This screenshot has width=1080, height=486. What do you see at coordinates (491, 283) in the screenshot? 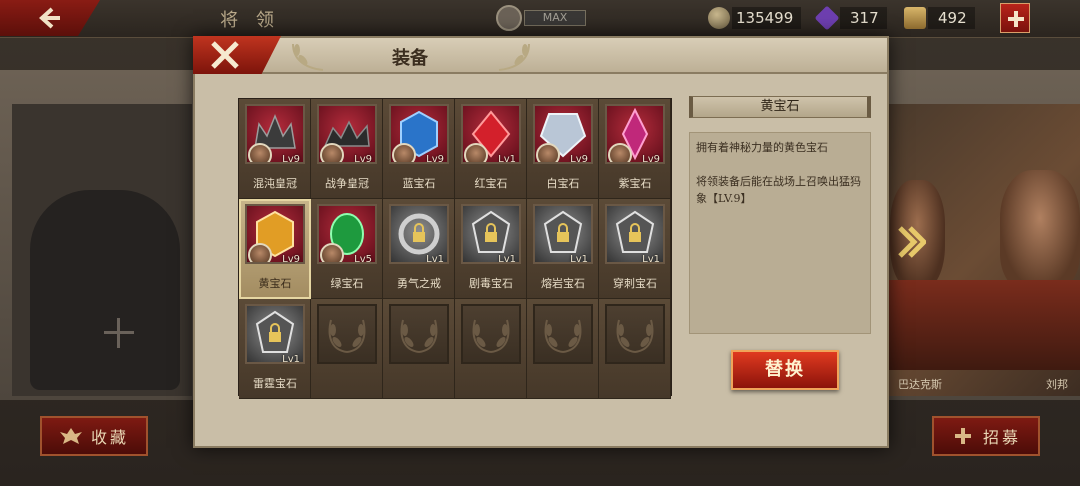
I see `item-name: 剧毒宝石` at bounding box center [491, 283].